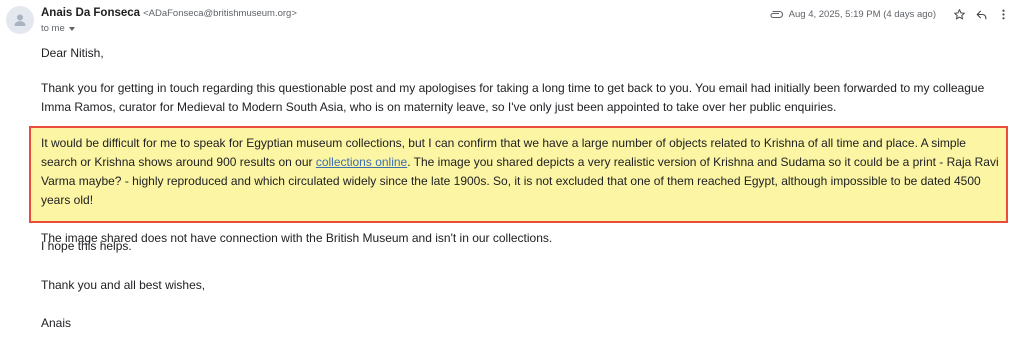 This screenshot has height=338, width=1024. I want to click on greeting: Dear Nitish,, so click(72, 53).